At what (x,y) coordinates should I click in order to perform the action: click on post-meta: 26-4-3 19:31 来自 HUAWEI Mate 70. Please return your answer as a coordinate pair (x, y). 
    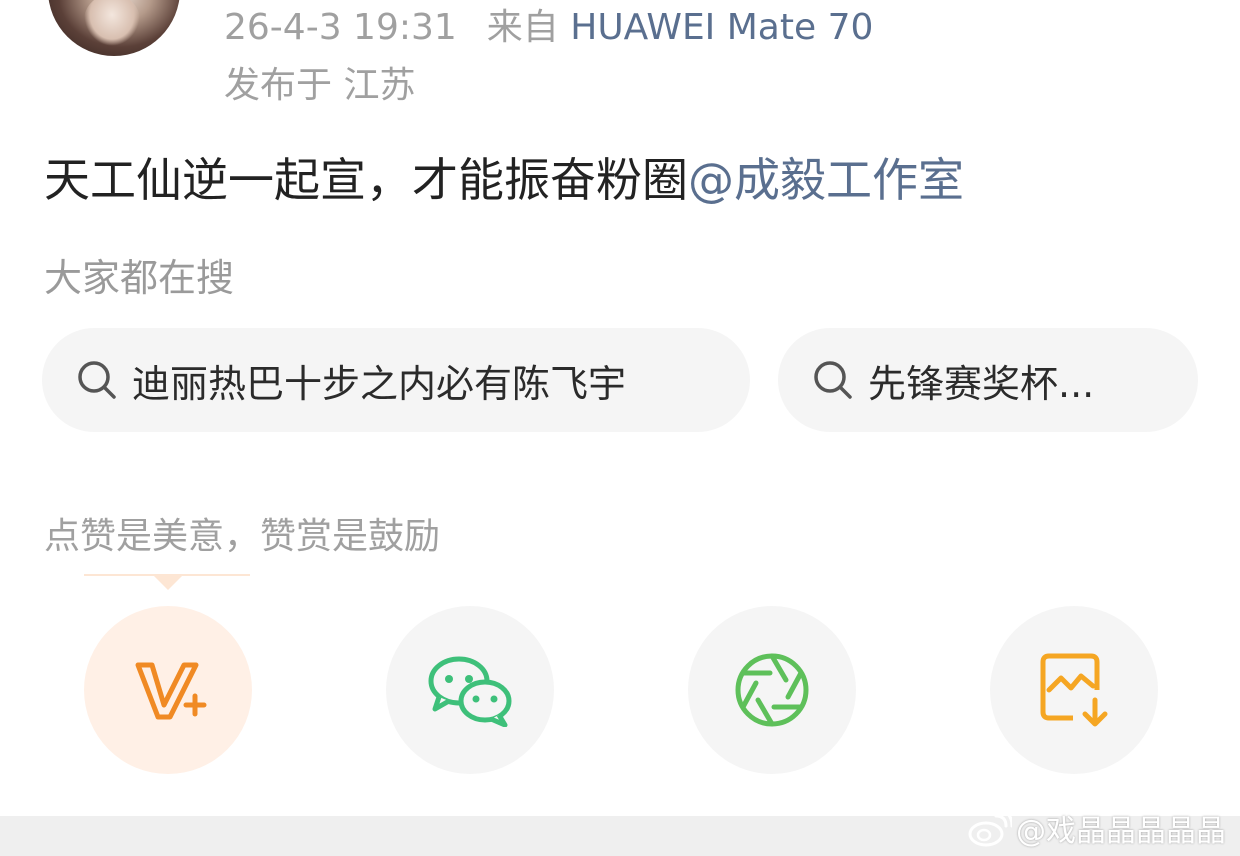
    Looking at the image, I should click on (548, 28).